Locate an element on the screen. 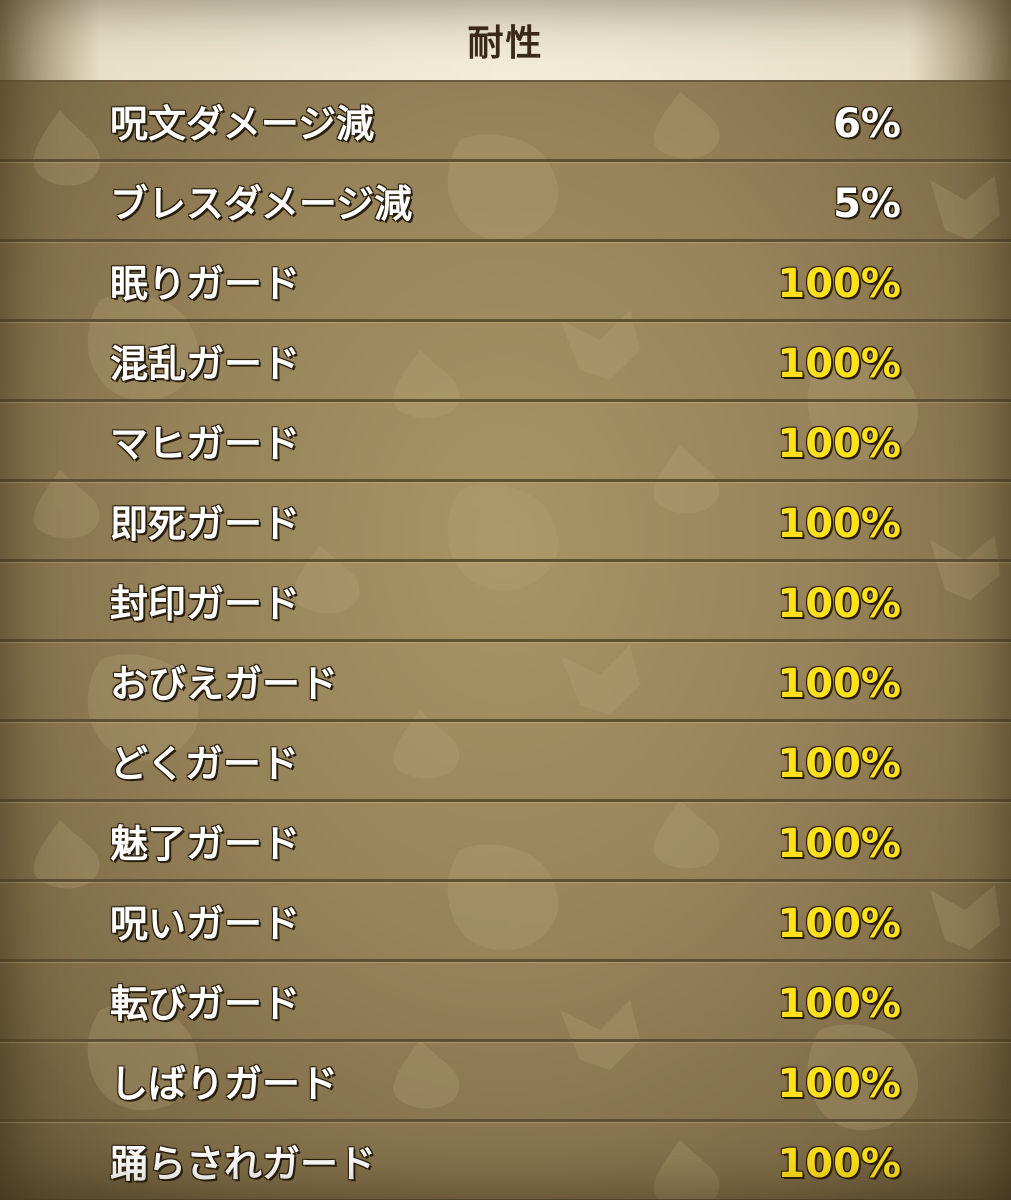 The width and height of the screenshot is (1011, 1200). resistance-row-breath-damage: ブレスダメージ減 5% is located at coordinates (505, 202).